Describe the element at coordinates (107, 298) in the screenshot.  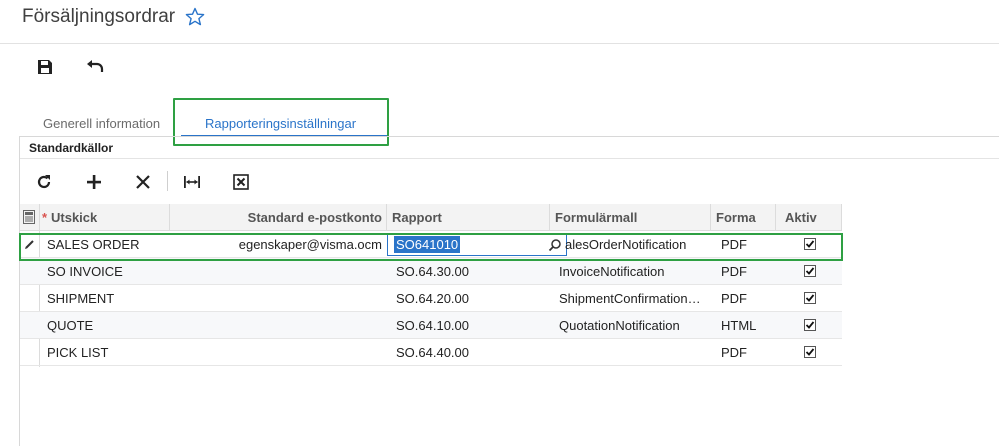
I see `utskick-cell: SHIPMENT` at that location.